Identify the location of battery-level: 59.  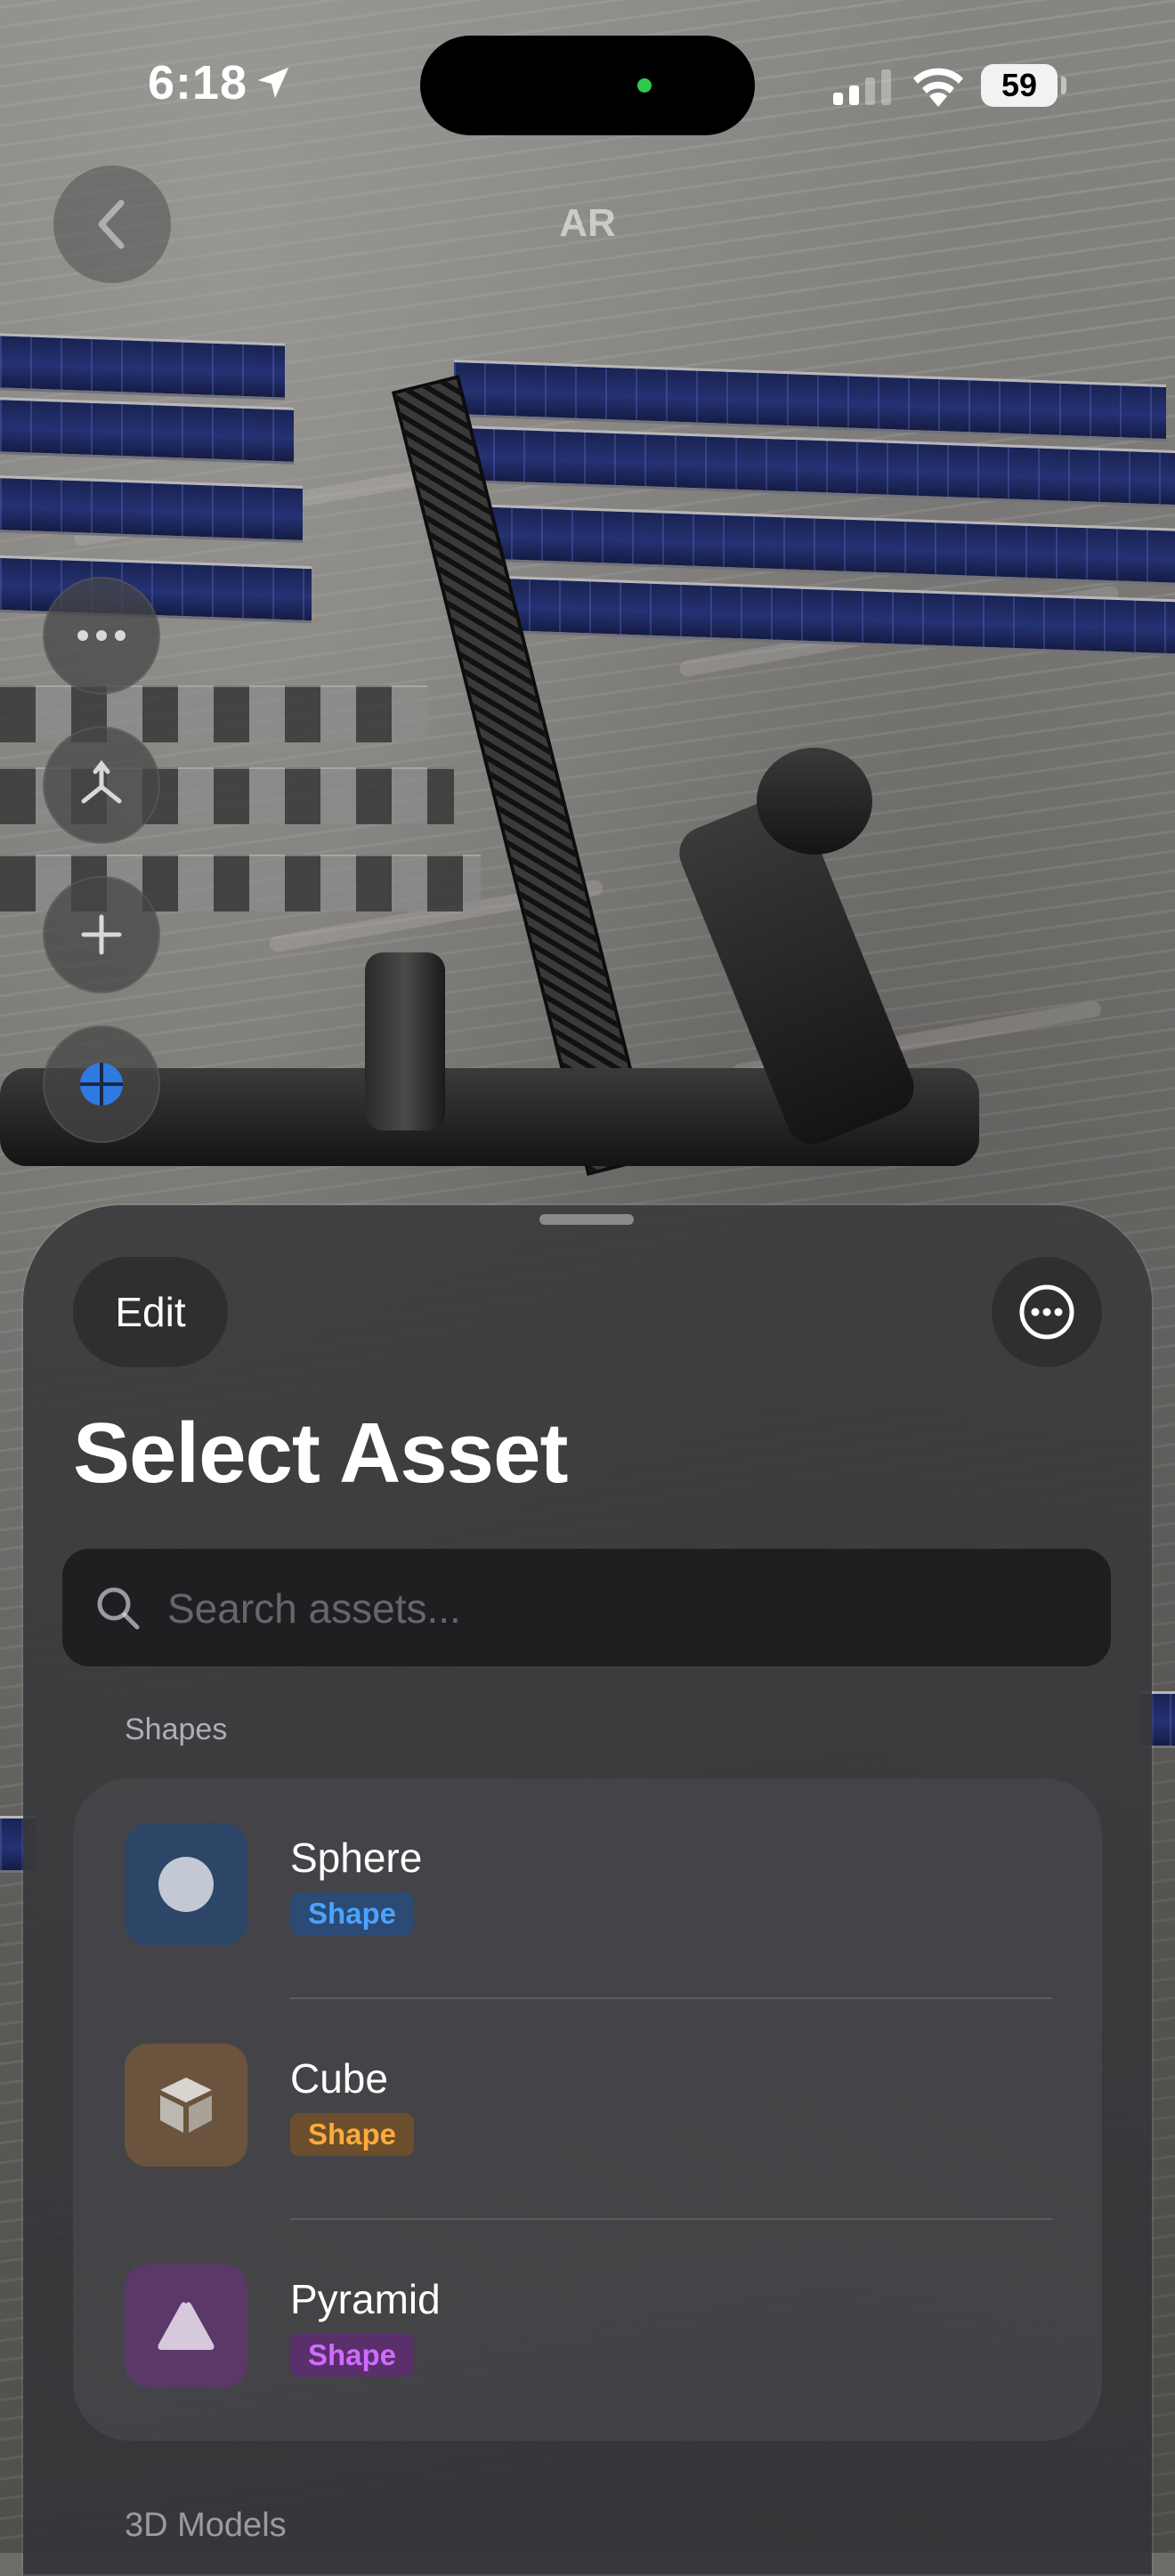
(1019, 86).